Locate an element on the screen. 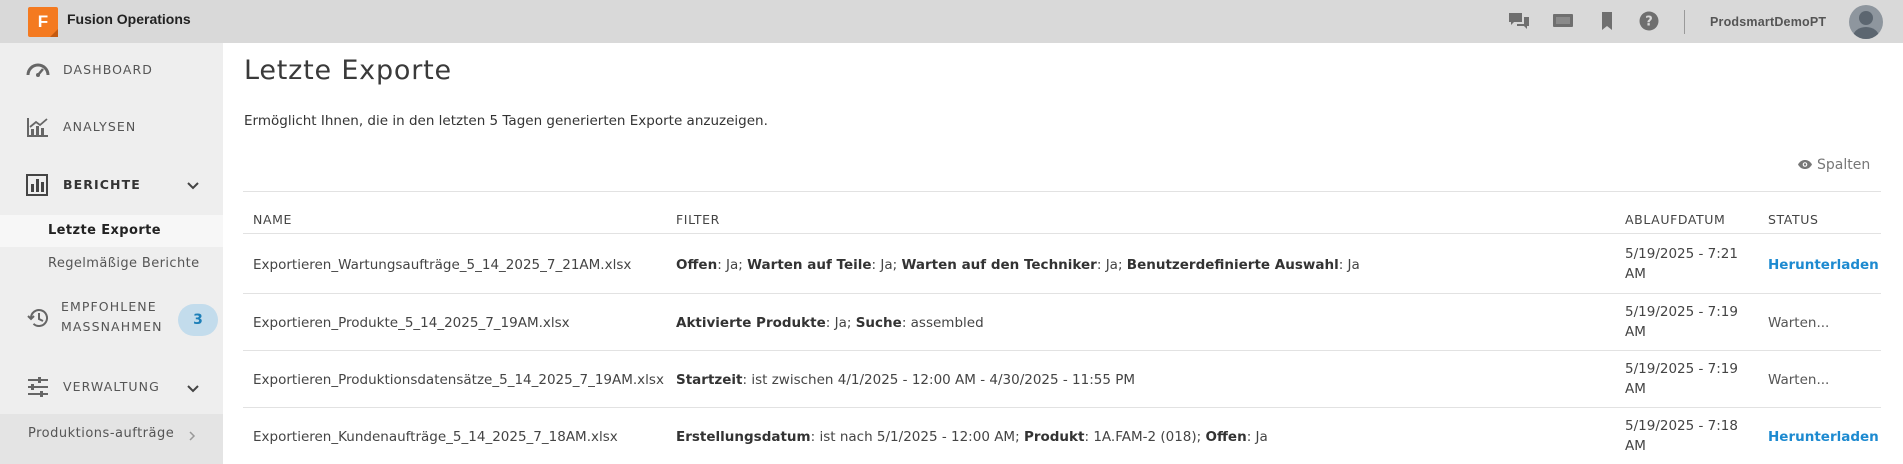 The image size is (1903, 464). help-icon: ? is located at coordinates (1649, 21).